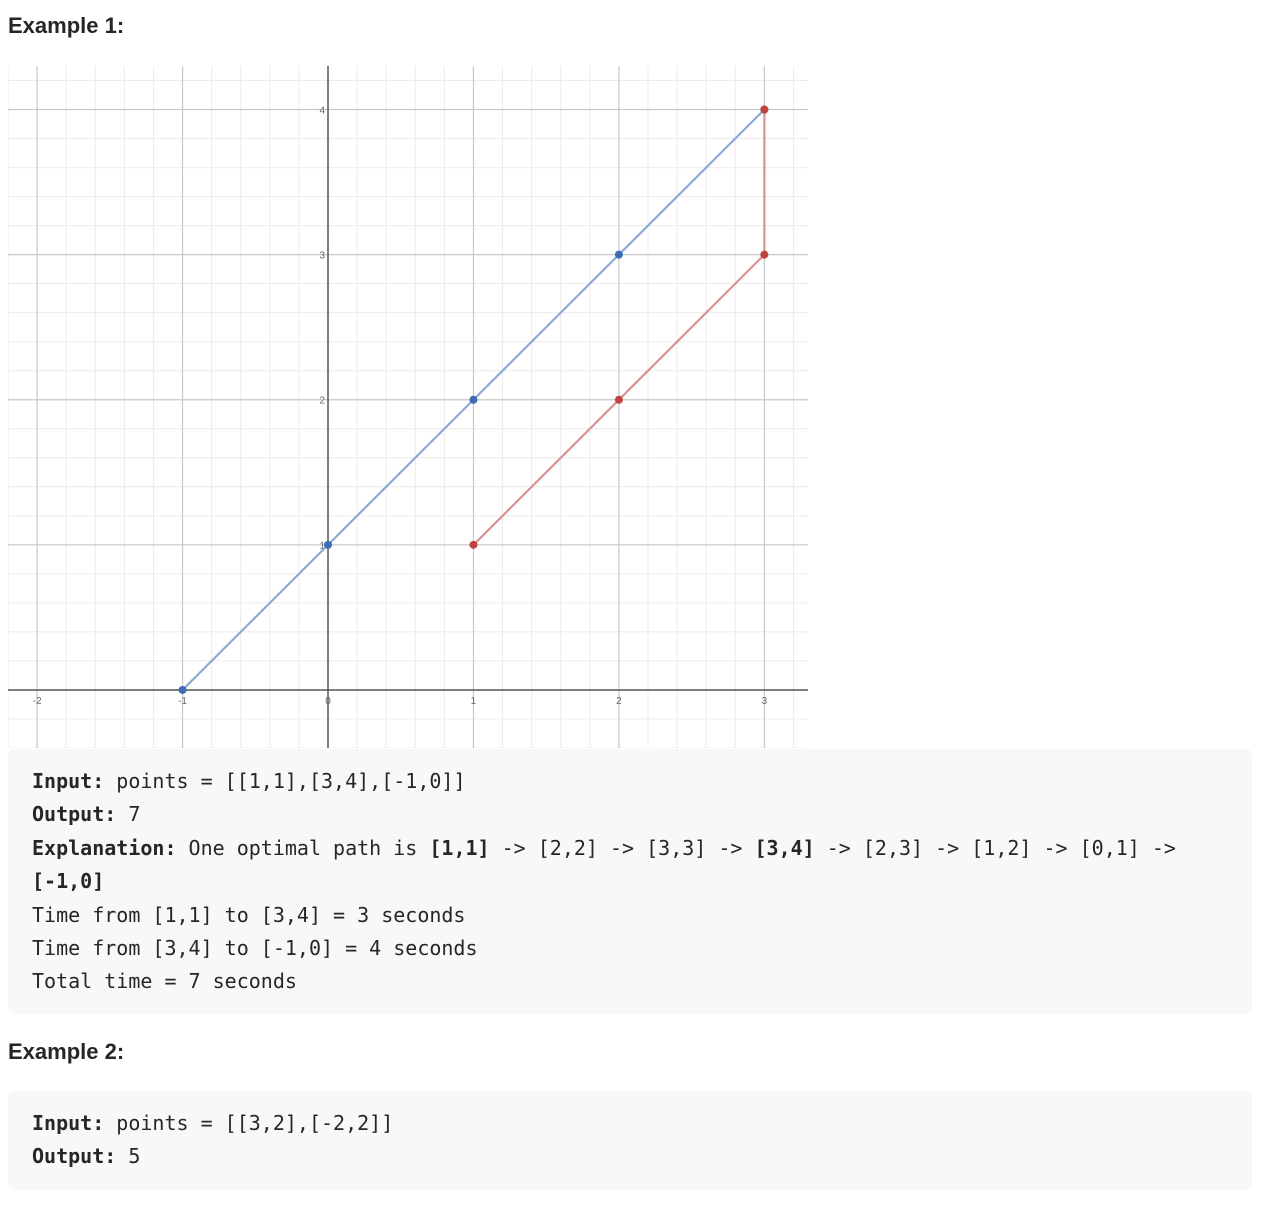 The width and height of the screenshot is (1272, 1206). I want to click on output-line: Output: 7, so click(630, 814).